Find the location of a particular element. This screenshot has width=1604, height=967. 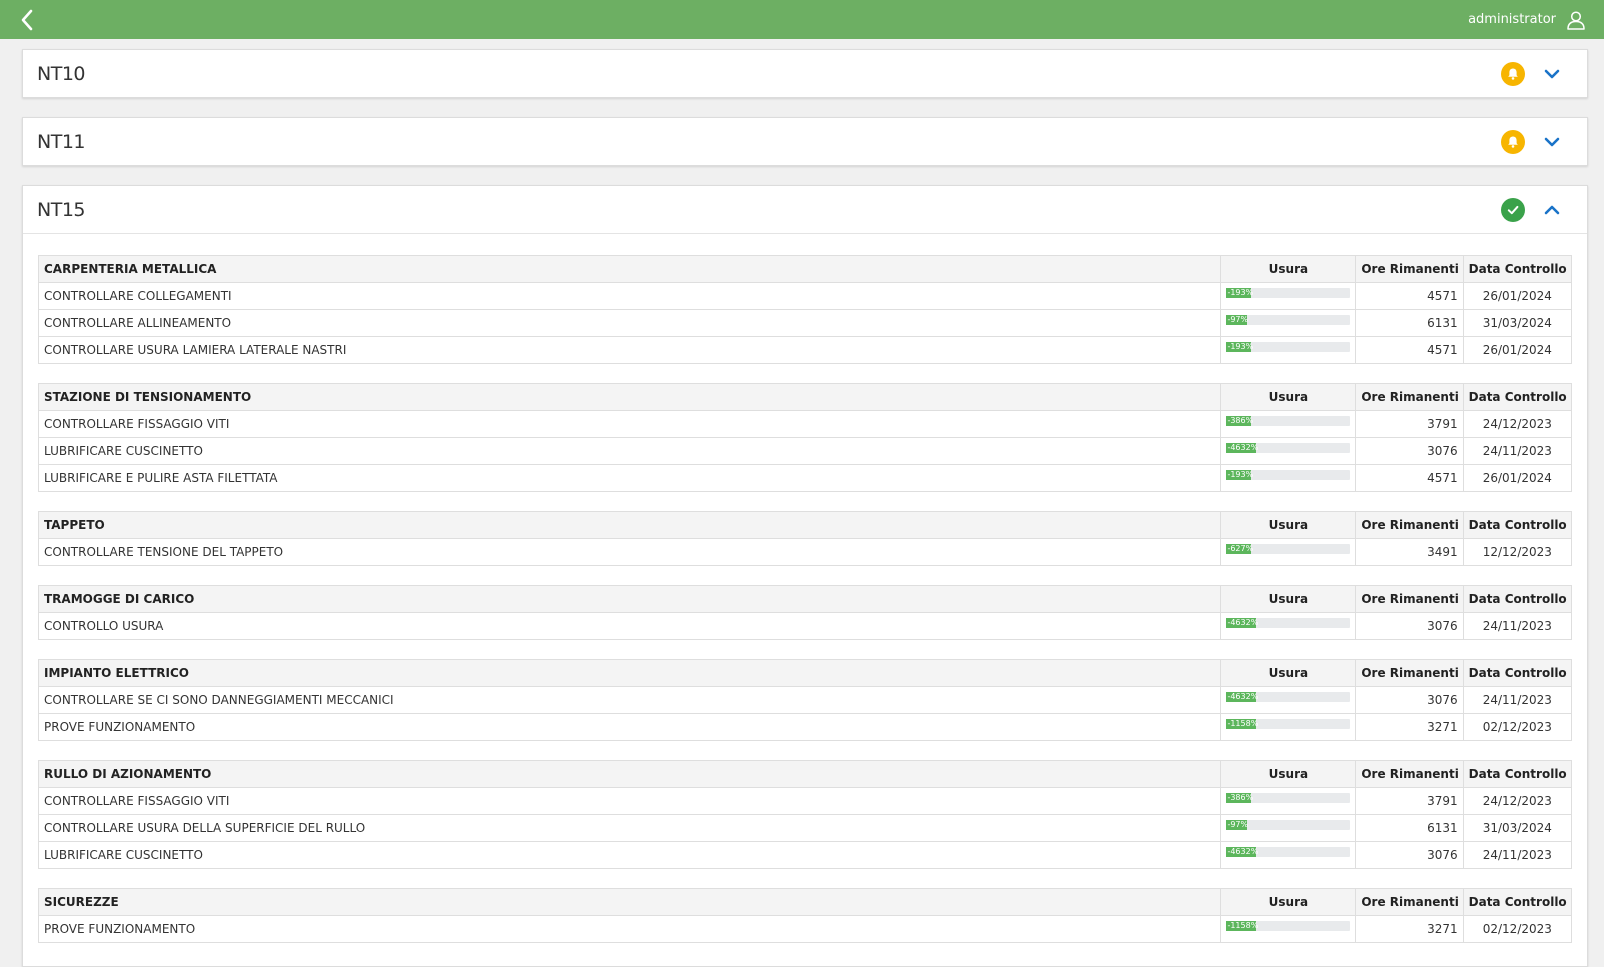

panel-nt10: NT10 is located at coordinates (805, 73).